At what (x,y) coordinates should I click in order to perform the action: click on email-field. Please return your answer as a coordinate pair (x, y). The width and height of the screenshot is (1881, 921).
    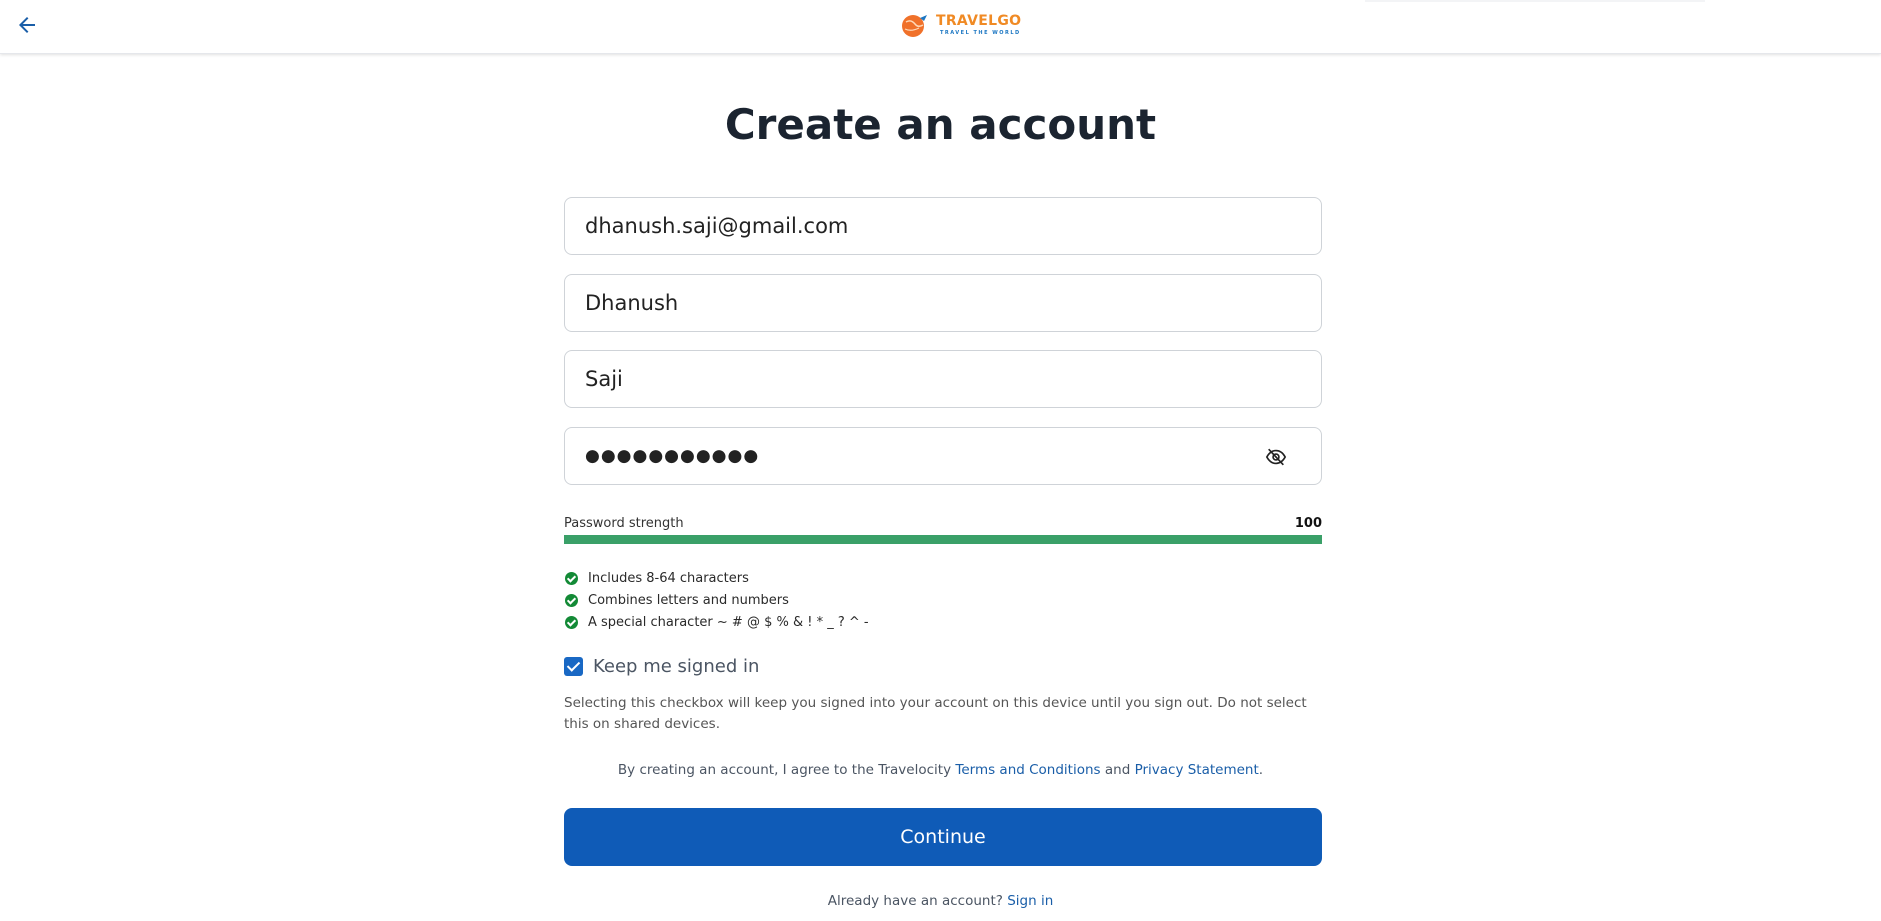
    Looking at the image, I should click on (943, 226).